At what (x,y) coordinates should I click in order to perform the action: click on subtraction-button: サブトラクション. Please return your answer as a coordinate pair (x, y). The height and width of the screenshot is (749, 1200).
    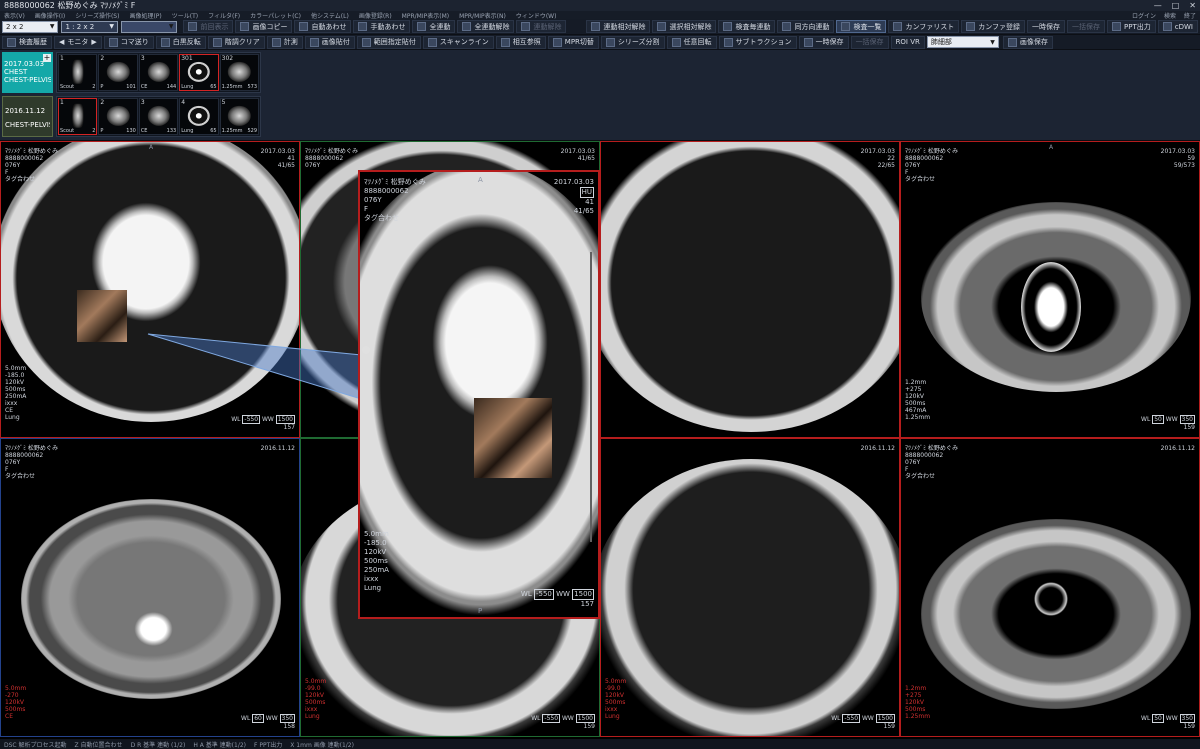
    Looking at the image, I should click on (757, 42).